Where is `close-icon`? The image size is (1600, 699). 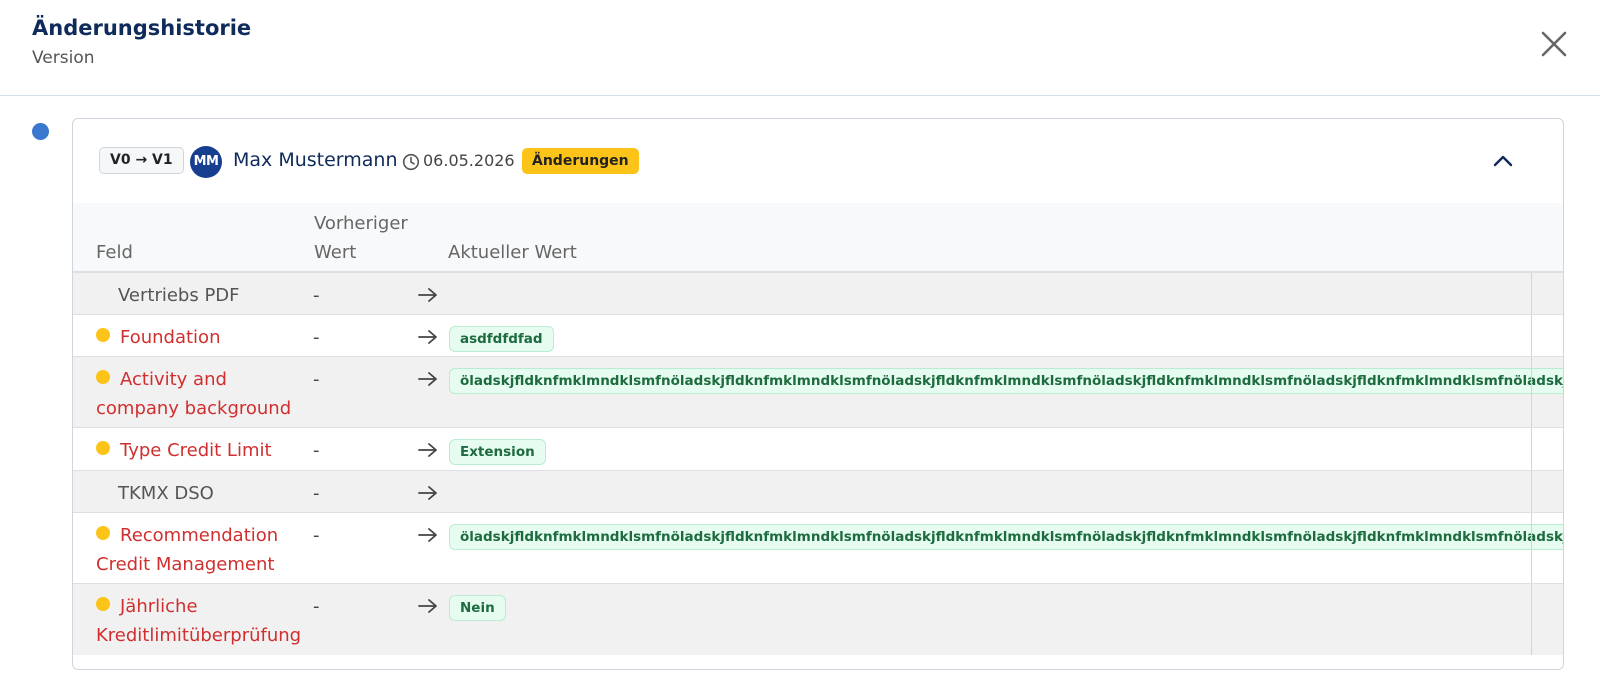
close-icon is located at coordinates (1554, 44).